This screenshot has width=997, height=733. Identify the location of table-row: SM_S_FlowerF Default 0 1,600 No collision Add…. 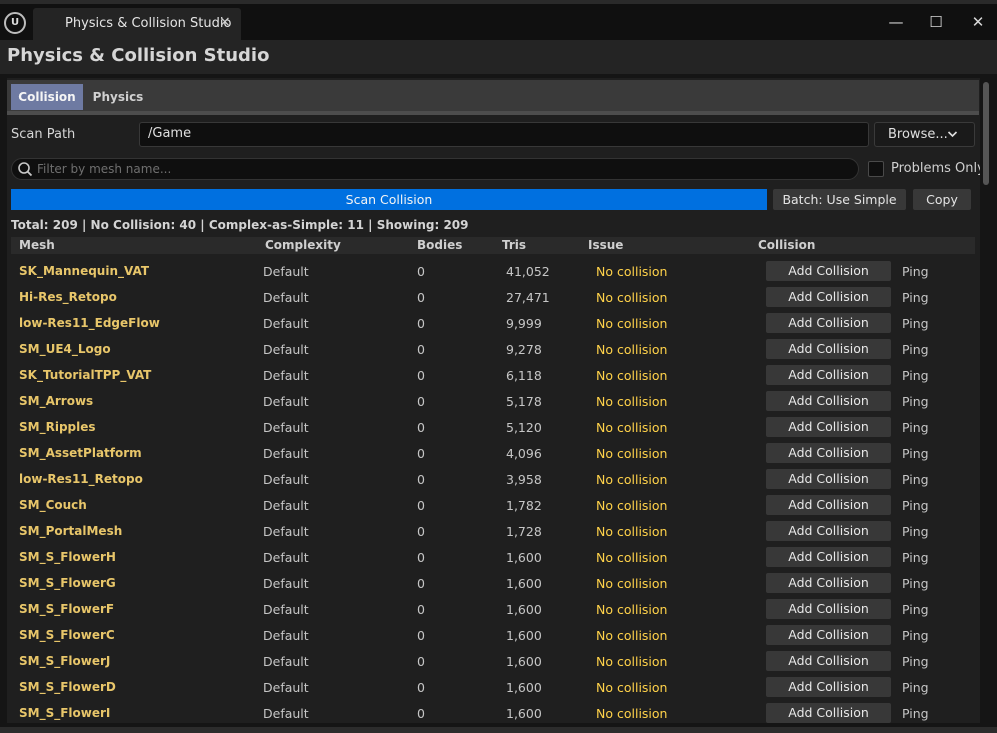
(493, 609).